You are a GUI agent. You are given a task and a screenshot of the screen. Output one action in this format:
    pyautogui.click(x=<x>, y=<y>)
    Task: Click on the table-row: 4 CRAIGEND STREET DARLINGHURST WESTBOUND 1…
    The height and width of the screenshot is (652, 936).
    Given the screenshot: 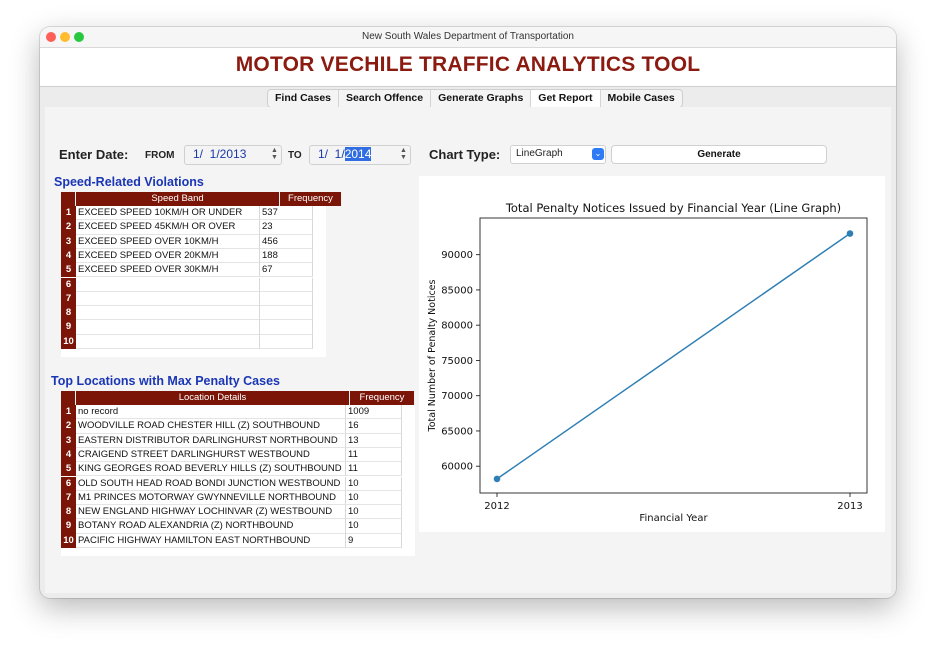 What is the action you would take?
    pyautogui.click(x=231, y=455)
    